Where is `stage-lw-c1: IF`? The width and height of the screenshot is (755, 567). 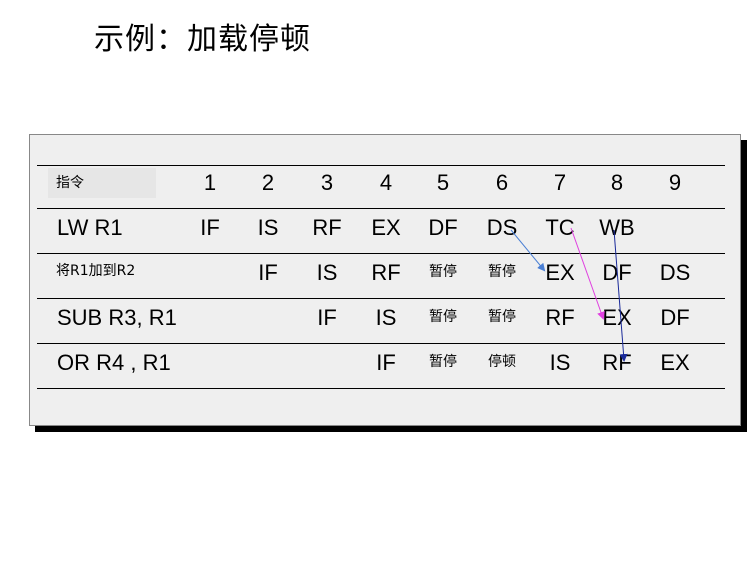 stage-lw-c1: IF is located at coordinates (210, 227).